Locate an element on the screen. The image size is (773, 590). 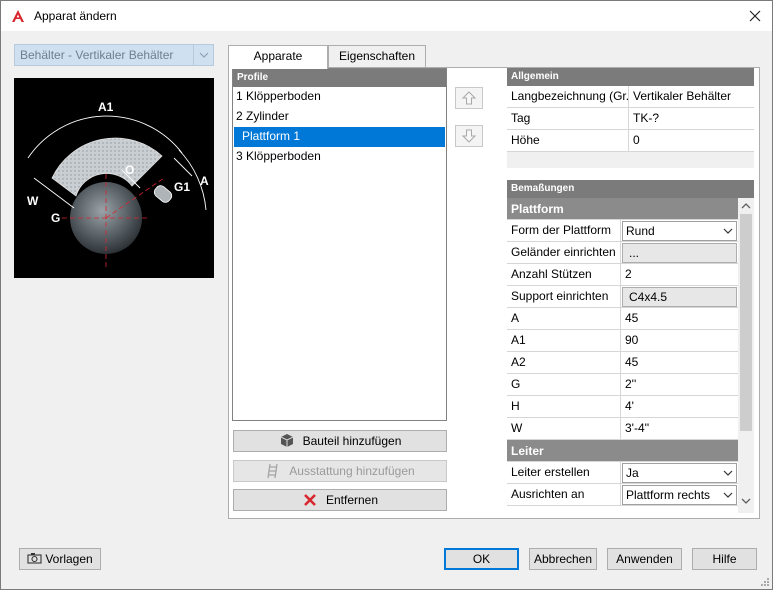
property-value-input: 2'' is located at coordinates (679, 384).